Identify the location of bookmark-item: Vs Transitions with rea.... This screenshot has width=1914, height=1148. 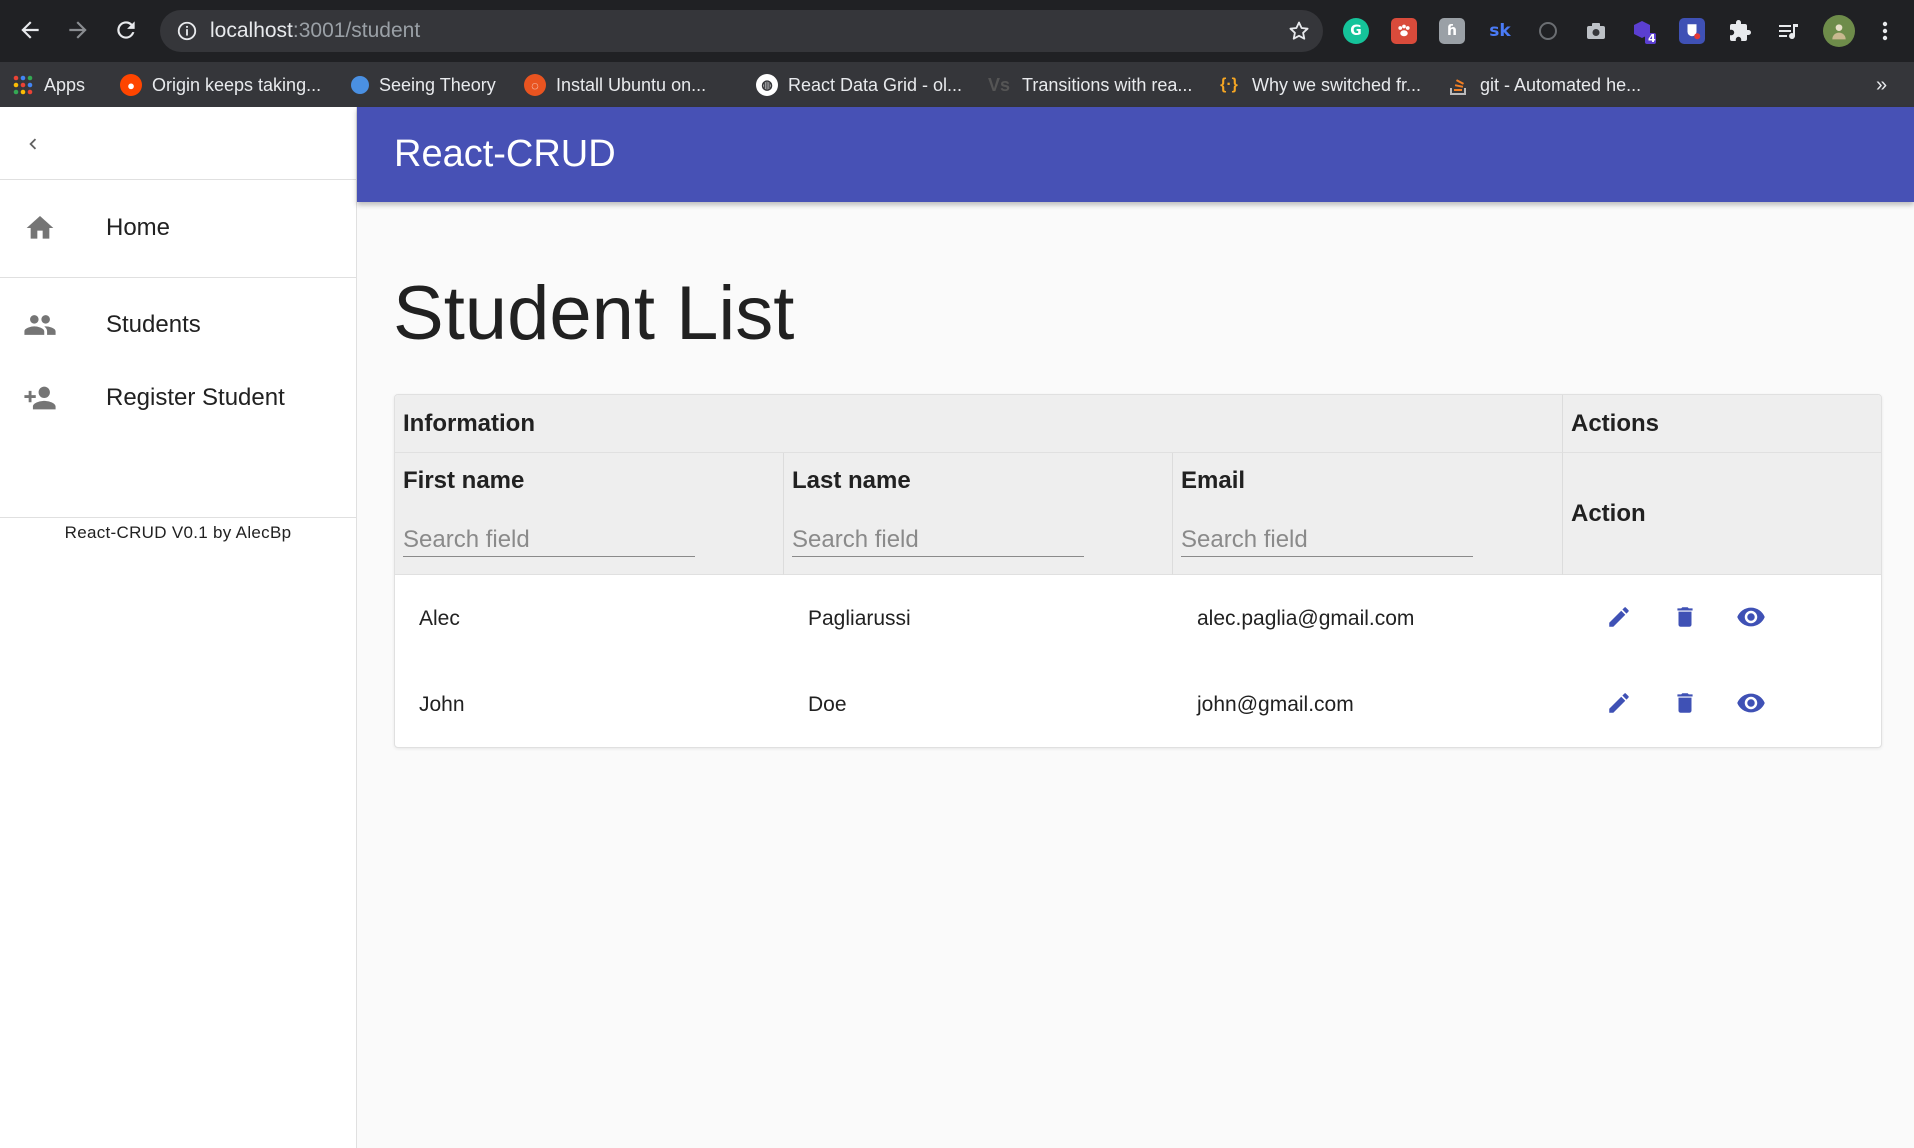
(1089, 85).